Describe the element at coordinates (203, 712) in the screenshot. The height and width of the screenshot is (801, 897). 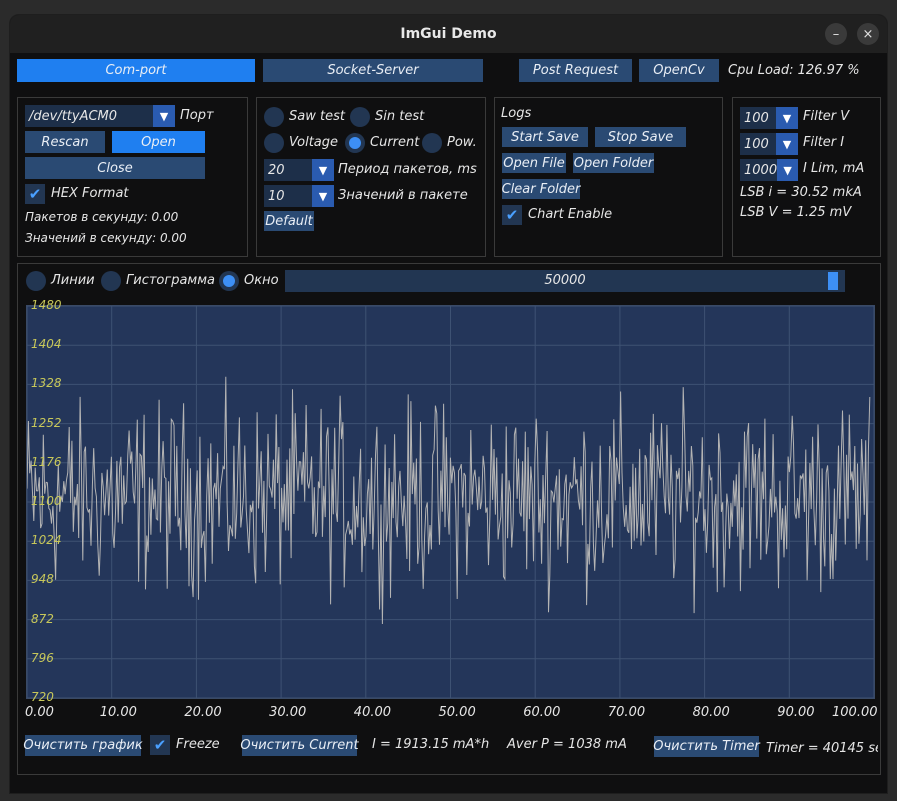
I see `x-tick-label: 20.00` at that location.